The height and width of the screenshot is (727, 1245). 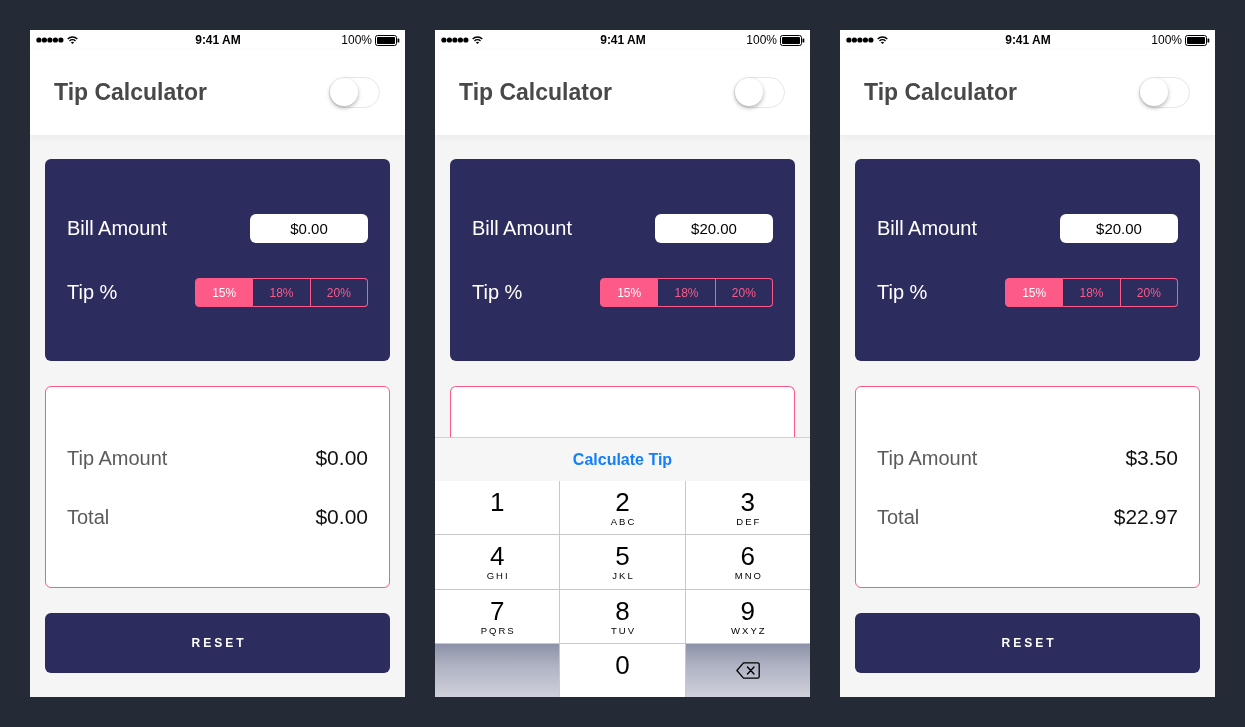 What do you see at coordinates (497, 508) in the screenshot?
I see `keypad-key: 1` at bounding box center [497, 508].